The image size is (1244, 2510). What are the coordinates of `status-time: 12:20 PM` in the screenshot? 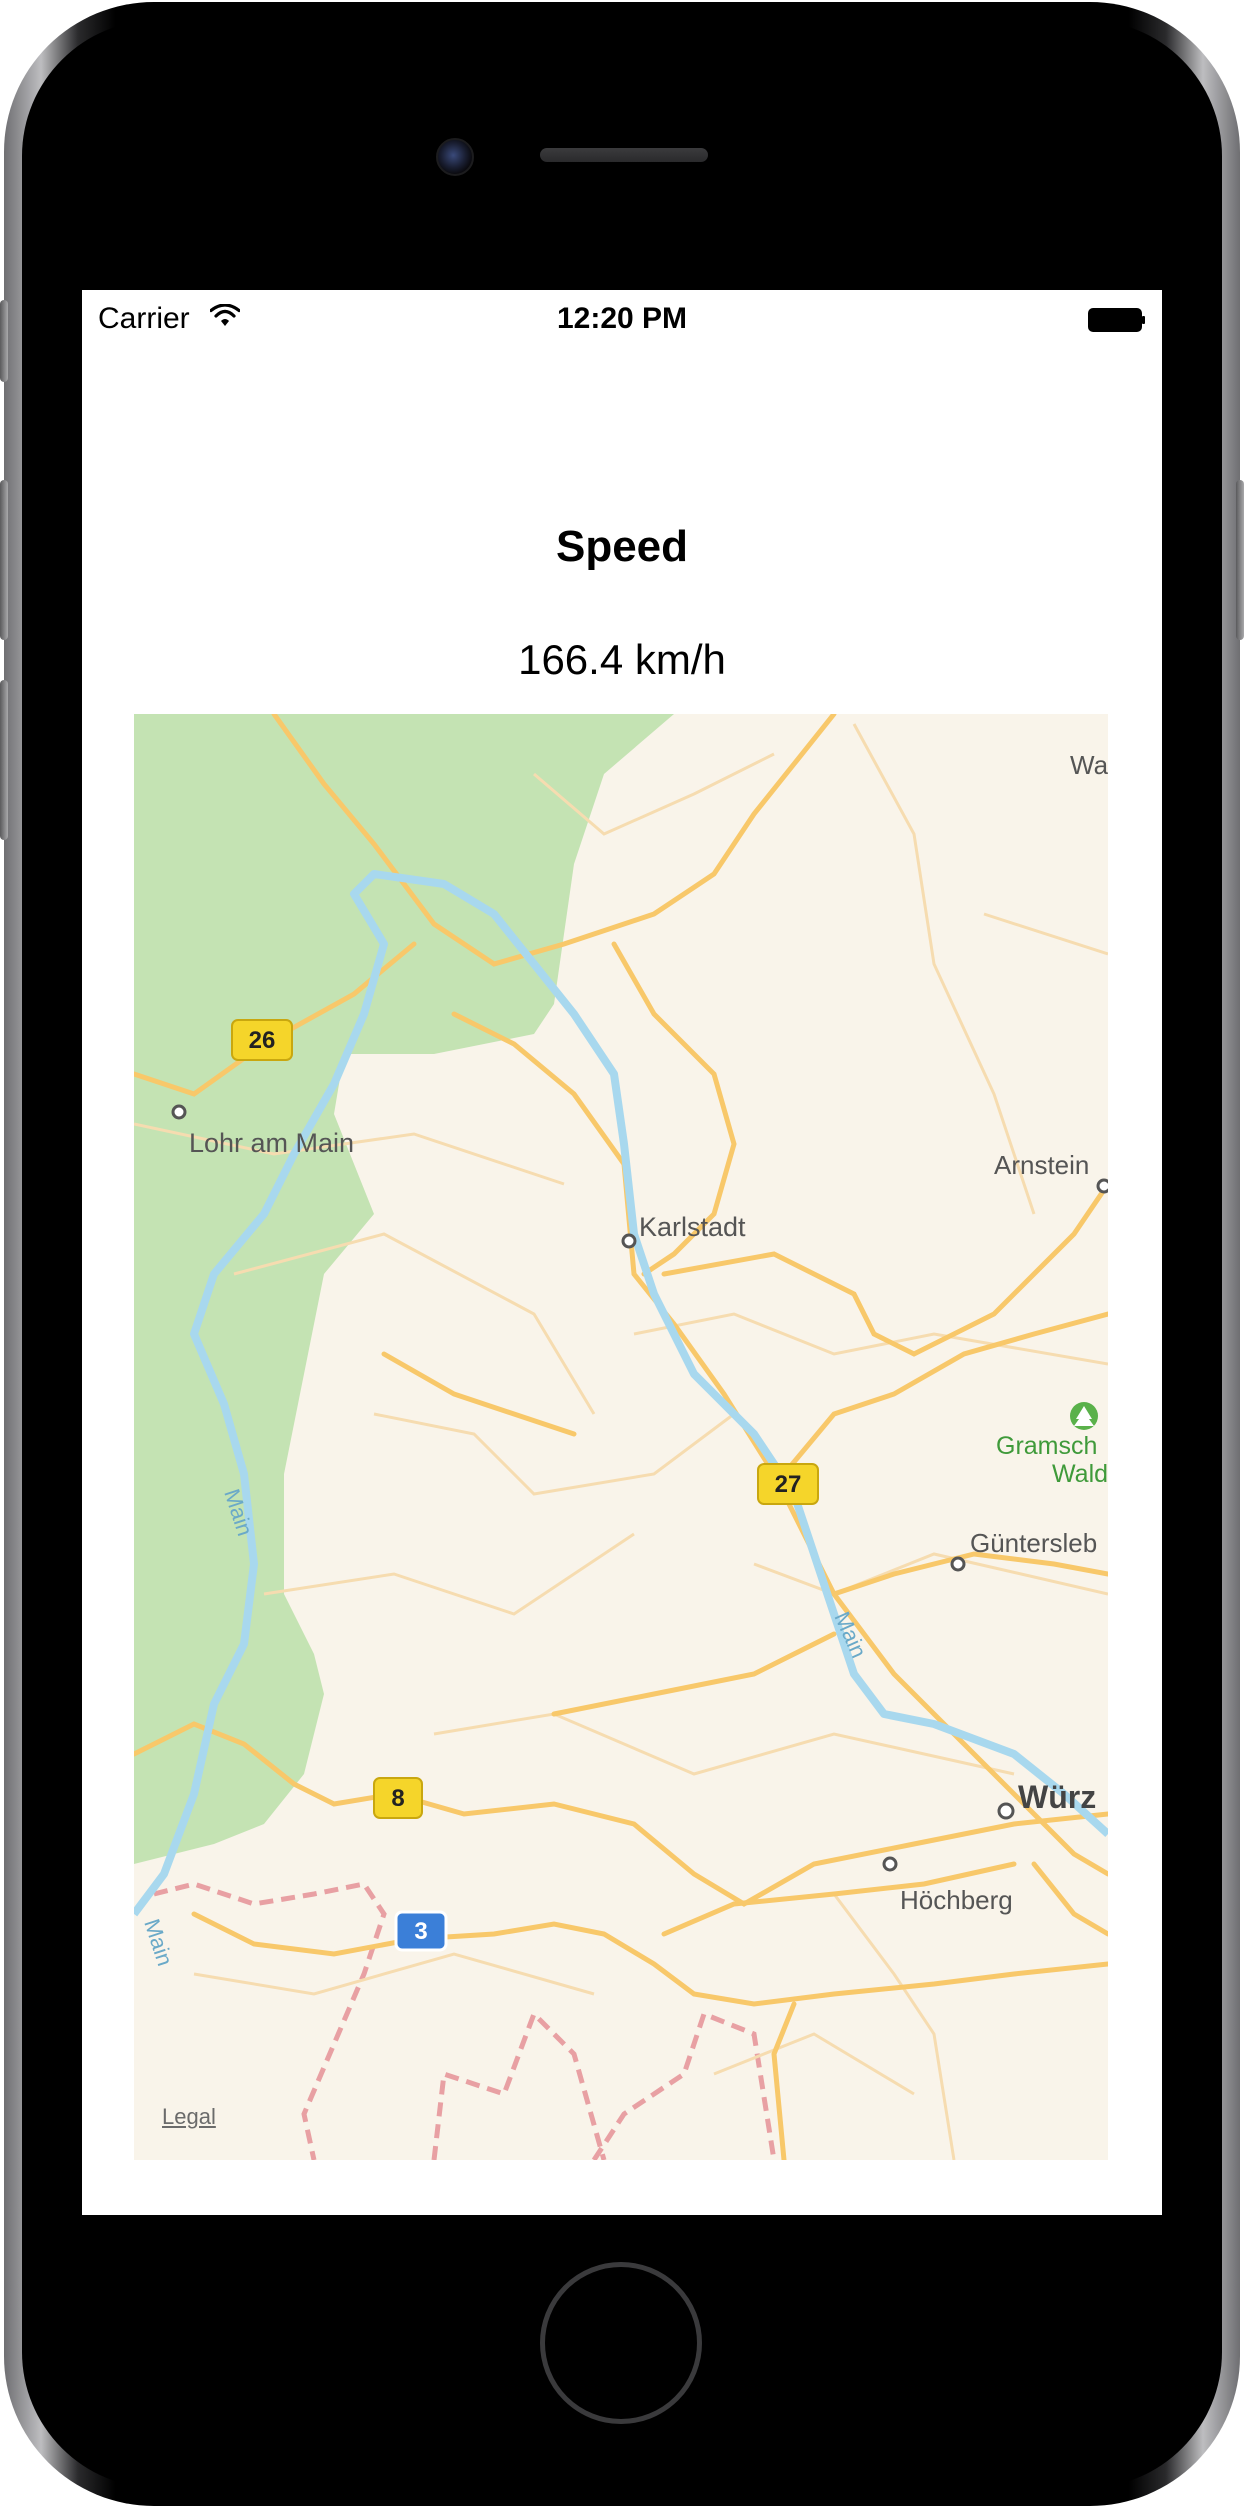 It's located at (622, 318).